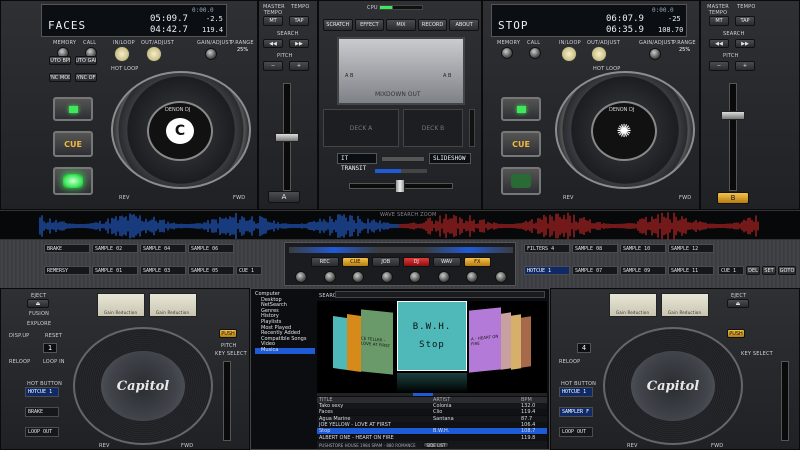 Image resolution: width=800 pixels, height=450 pixels. I want to click on cover-right-1: A - HEART ON FIRE, so click(485, 340).